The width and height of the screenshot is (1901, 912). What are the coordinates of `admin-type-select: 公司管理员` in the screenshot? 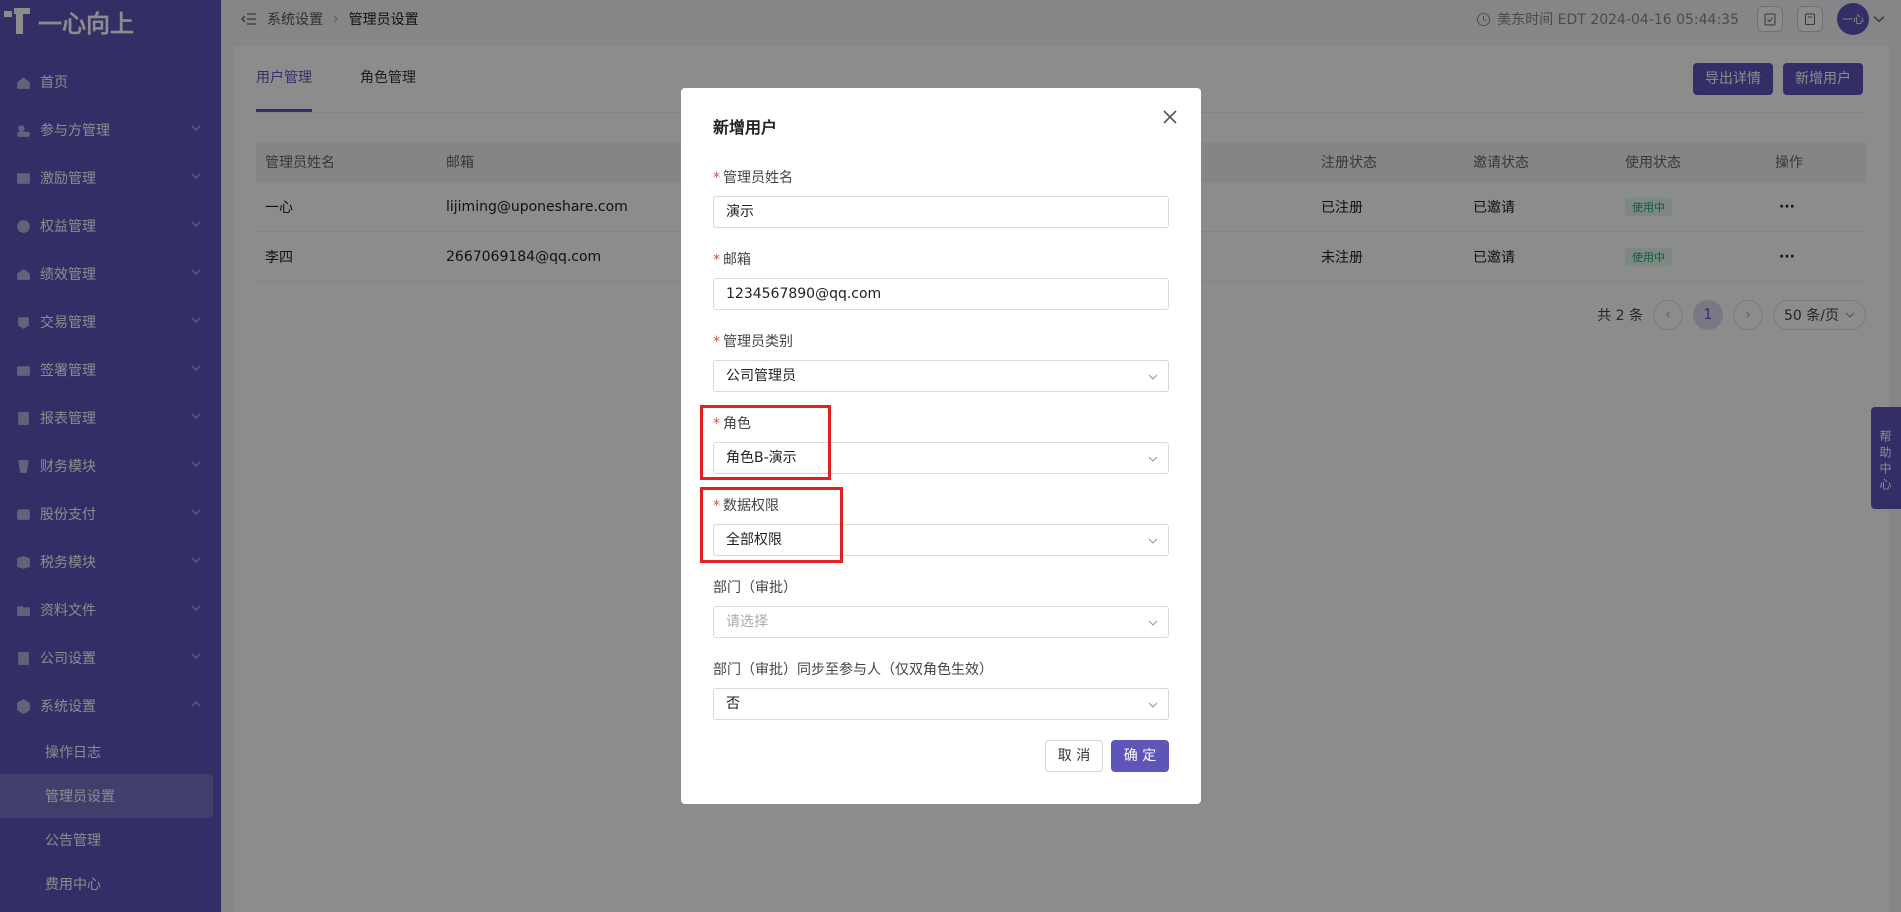 It's located at (941, 376).